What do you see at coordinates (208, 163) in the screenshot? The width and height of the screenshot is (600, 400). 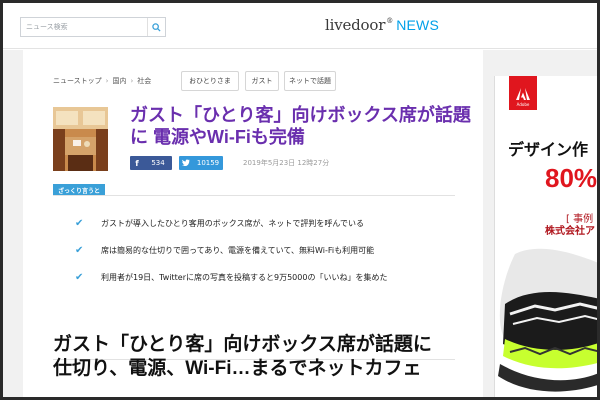 I see `twitter-share-count: 10159` at bounding box center [208, 163].